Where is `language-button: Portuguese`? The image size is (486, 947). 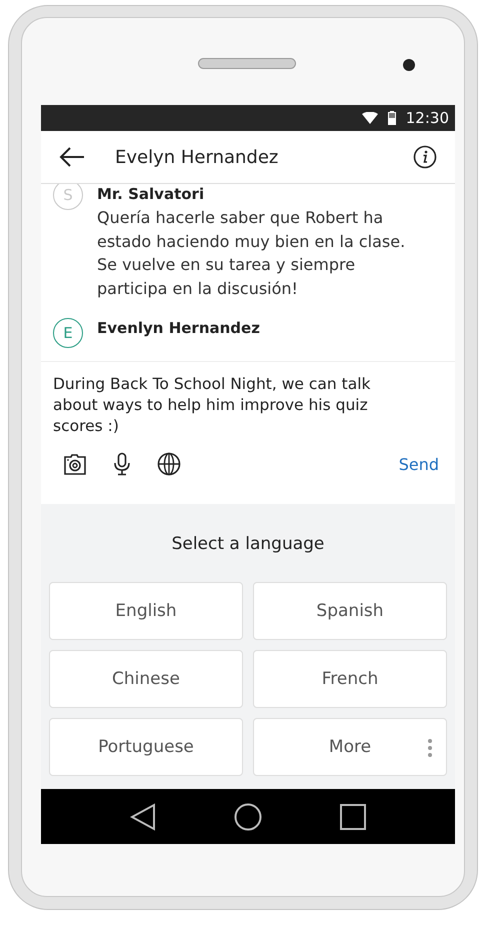
language-button: Portuguese is located at coordinates (146, 747).